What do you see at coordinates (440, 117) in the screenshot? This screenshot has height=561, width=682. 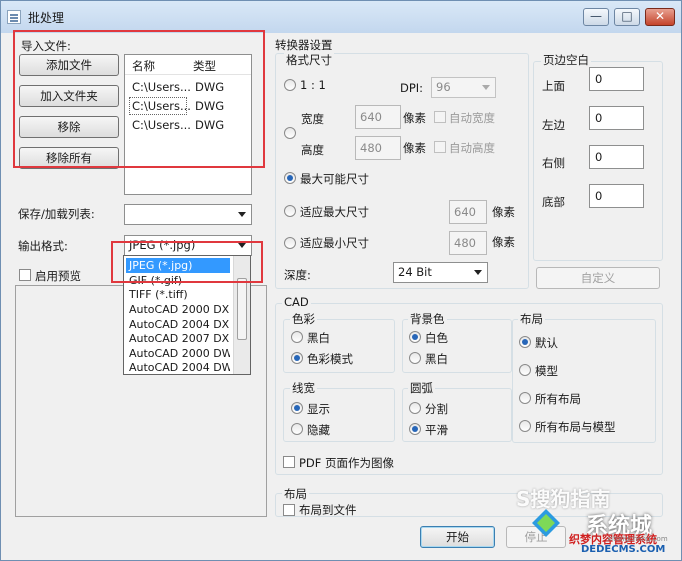 I see `auto-width-checkbox` at bounding box center [440, 117].